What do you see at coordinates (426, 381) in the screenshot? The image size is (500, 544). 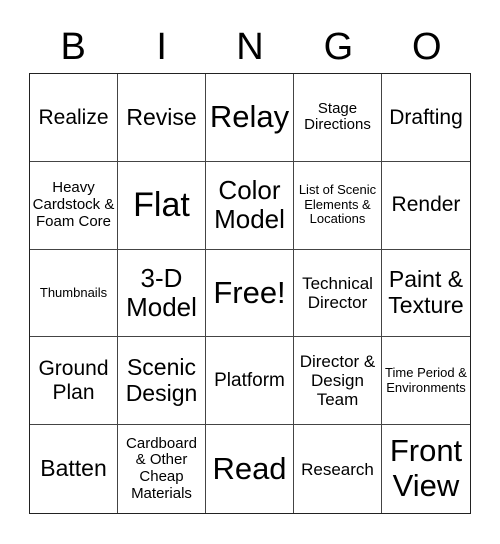 I see `bingo-cell: Time Period & Environments` at bounding box center [426, 381].